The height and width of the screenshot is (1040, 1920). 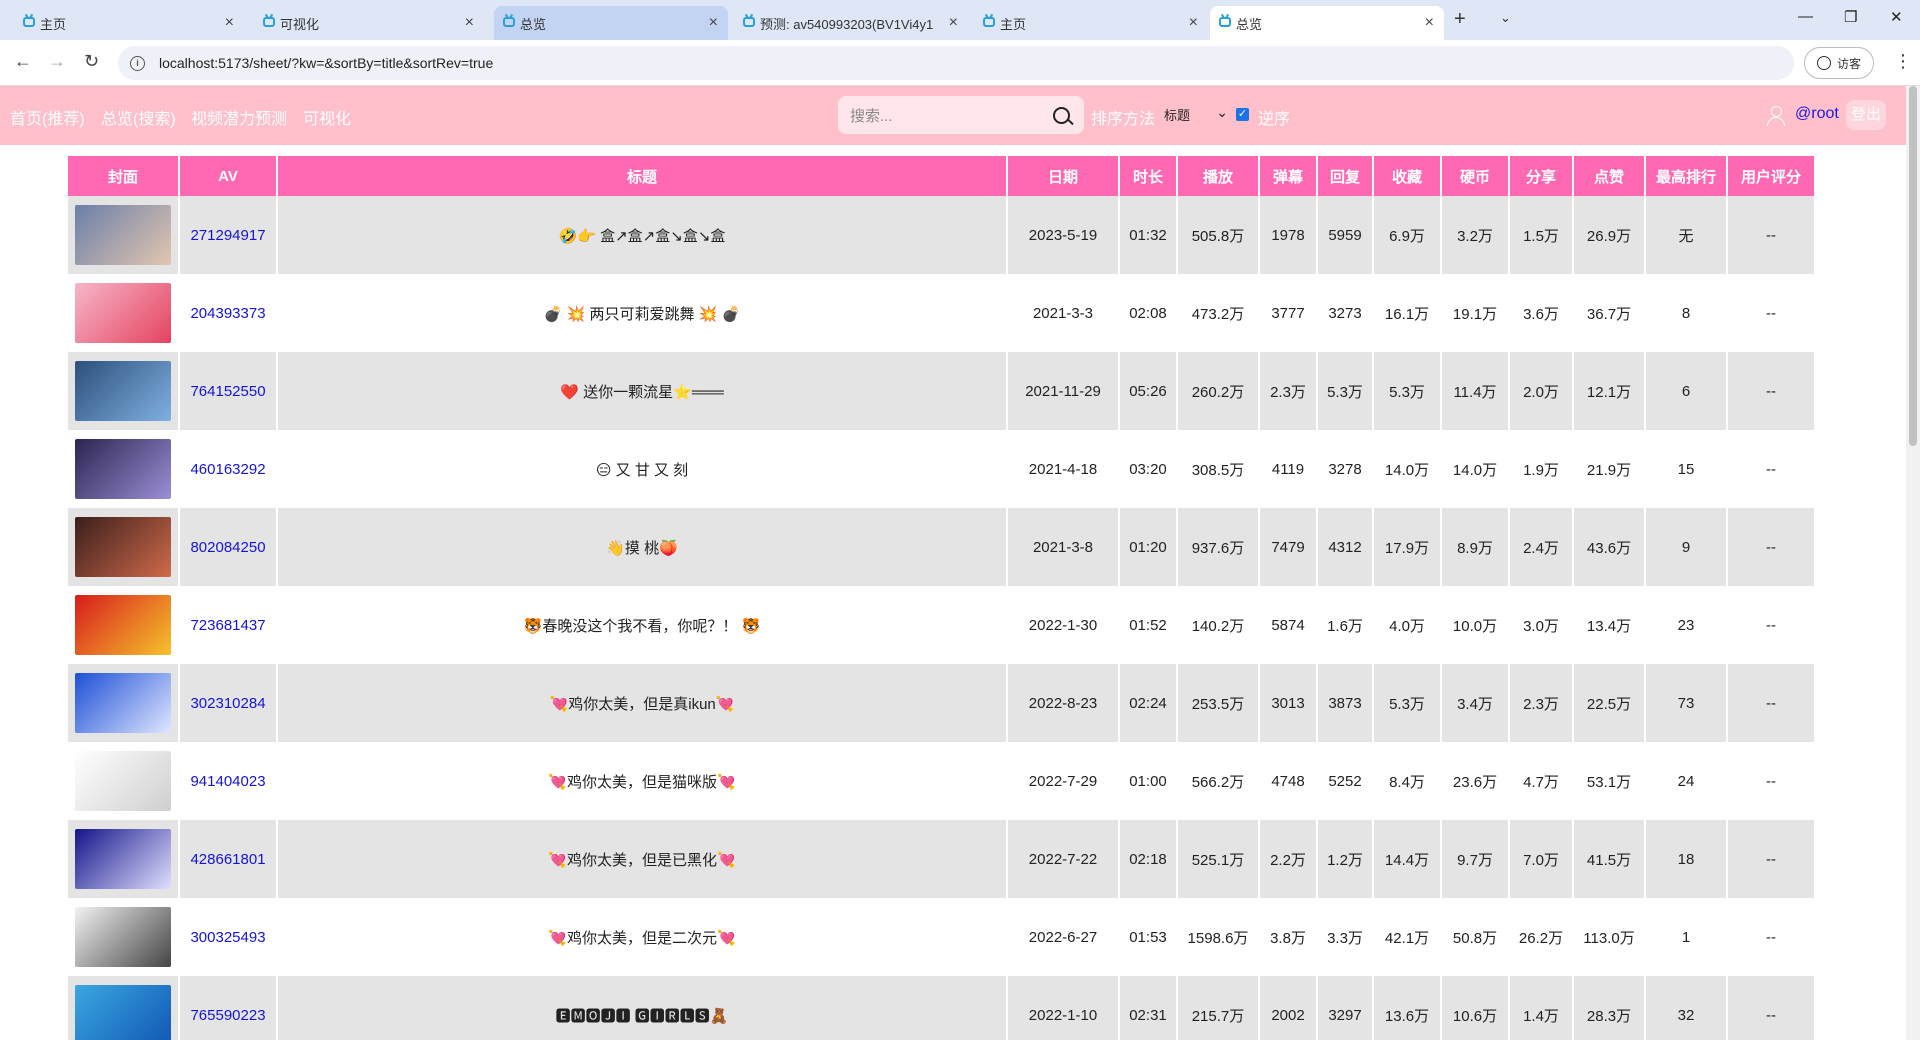 I want to click on play-cell: 937.6万, so click(x=1218, y=547).